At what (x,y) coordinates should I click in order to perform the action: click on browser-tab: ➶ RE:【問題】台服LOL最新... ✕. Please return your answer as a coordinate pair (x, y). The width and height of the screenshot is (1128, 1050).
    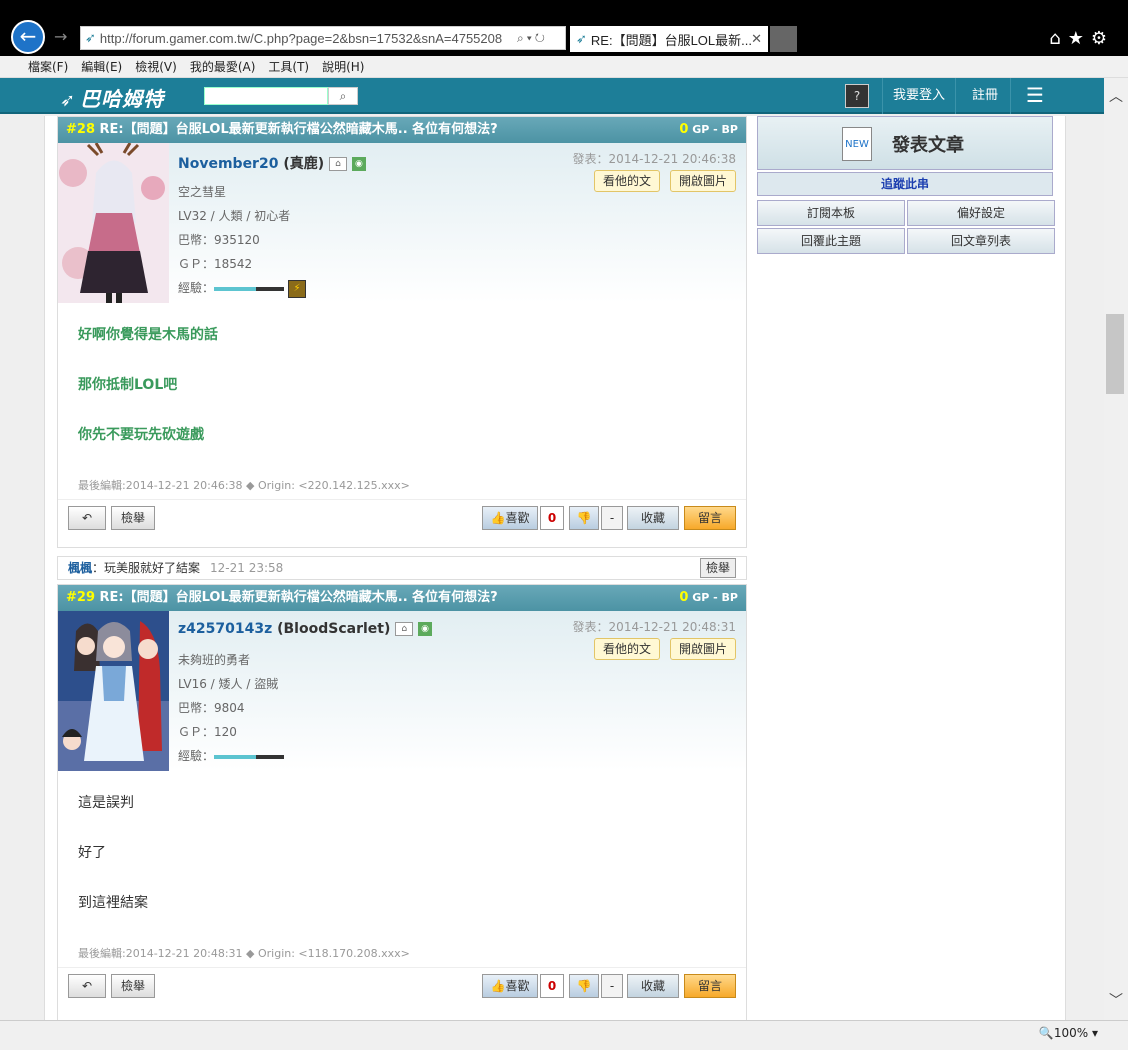
    Looking at the image, I should click on (669, 39).